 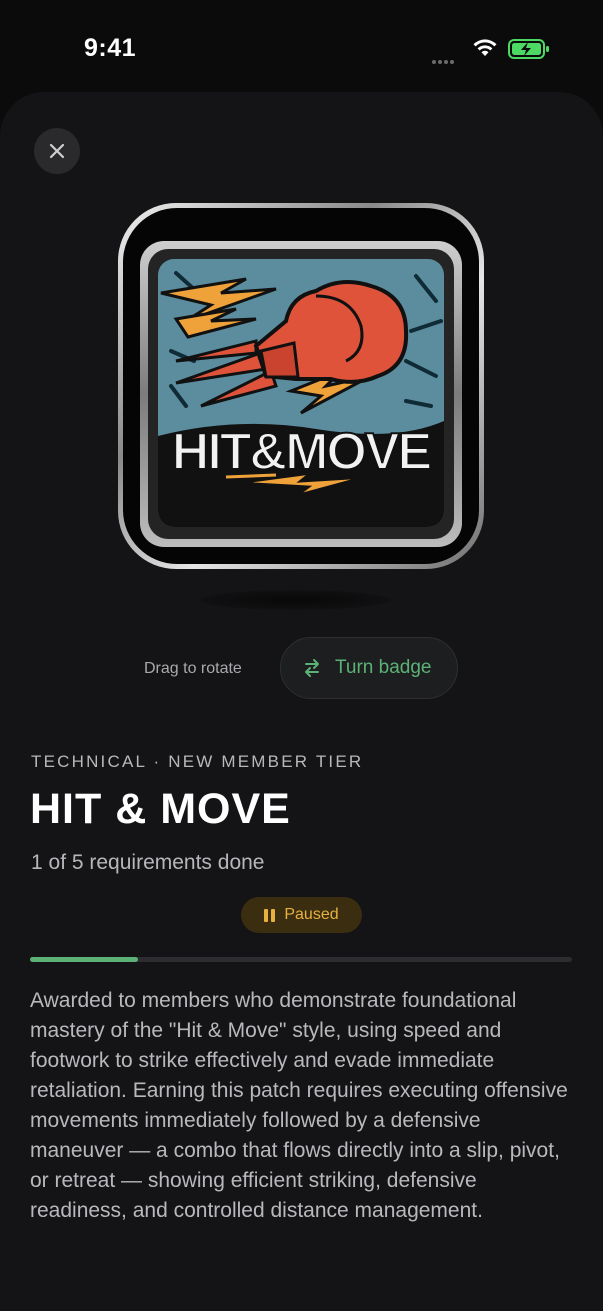 I want to click on close-button, so click(x=57, y=151).